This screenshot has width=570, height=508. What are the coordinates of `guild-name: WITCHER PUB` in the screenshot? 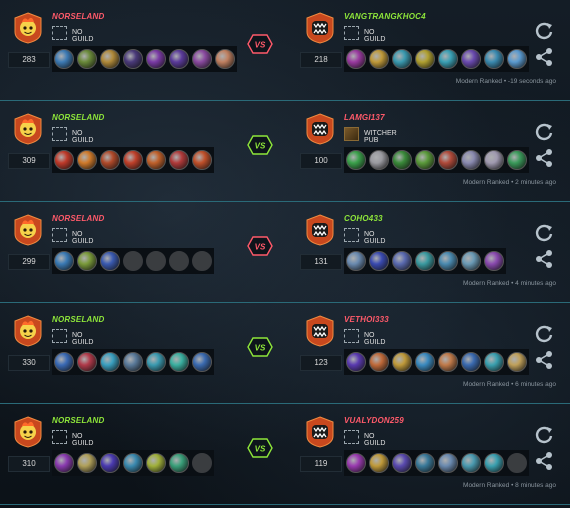 It's located at (380, 137).